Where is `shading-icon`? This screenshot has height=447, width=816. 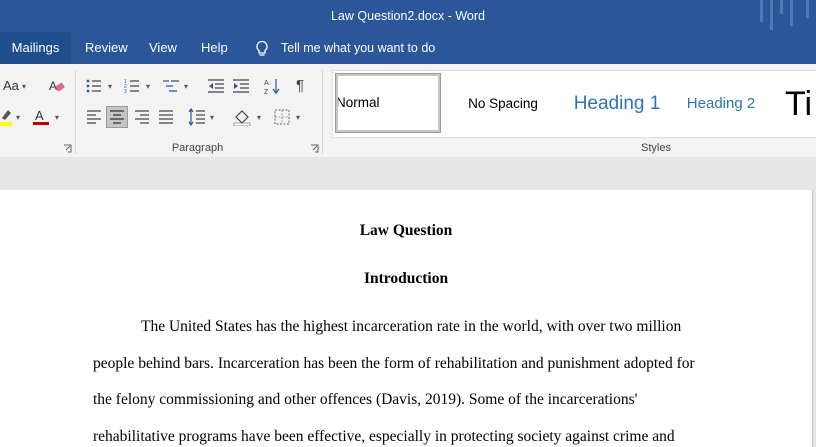 shading-icon is located at coordinates (242, 117).